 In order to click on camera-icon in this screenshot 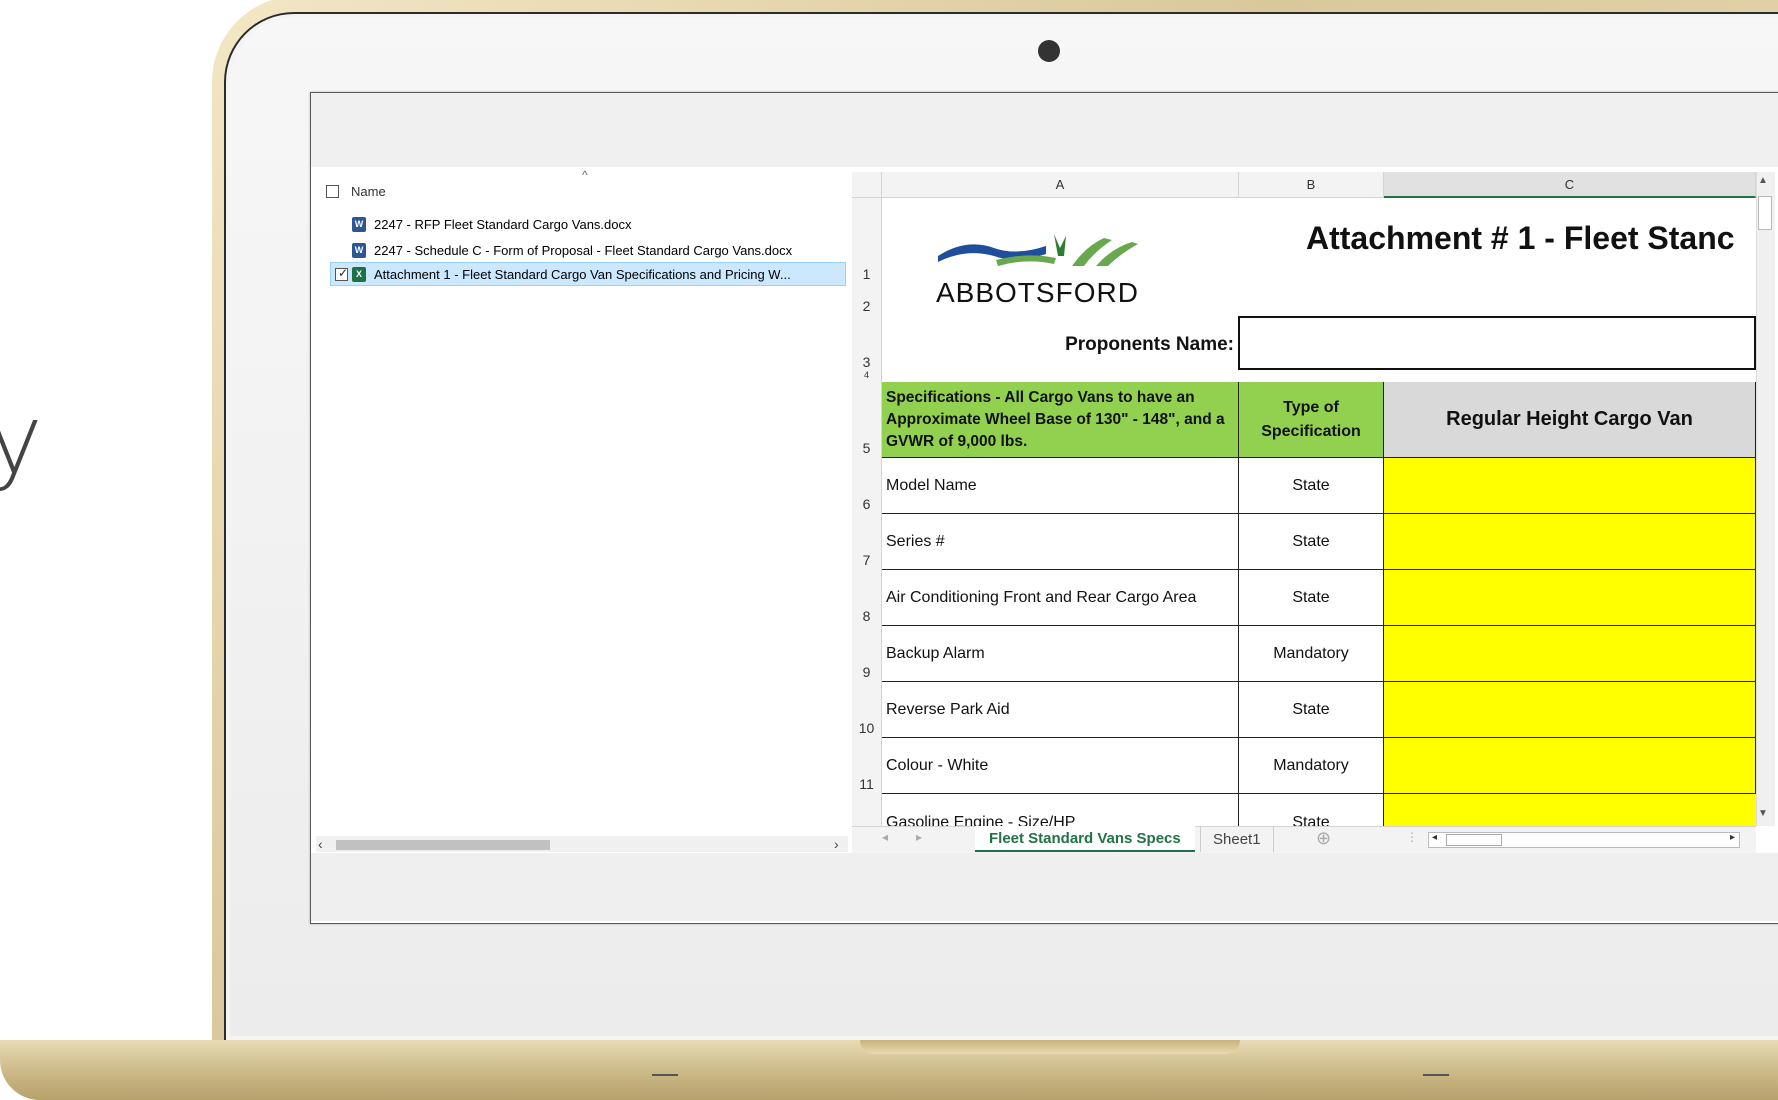, I will do `click(1049, 51)`.